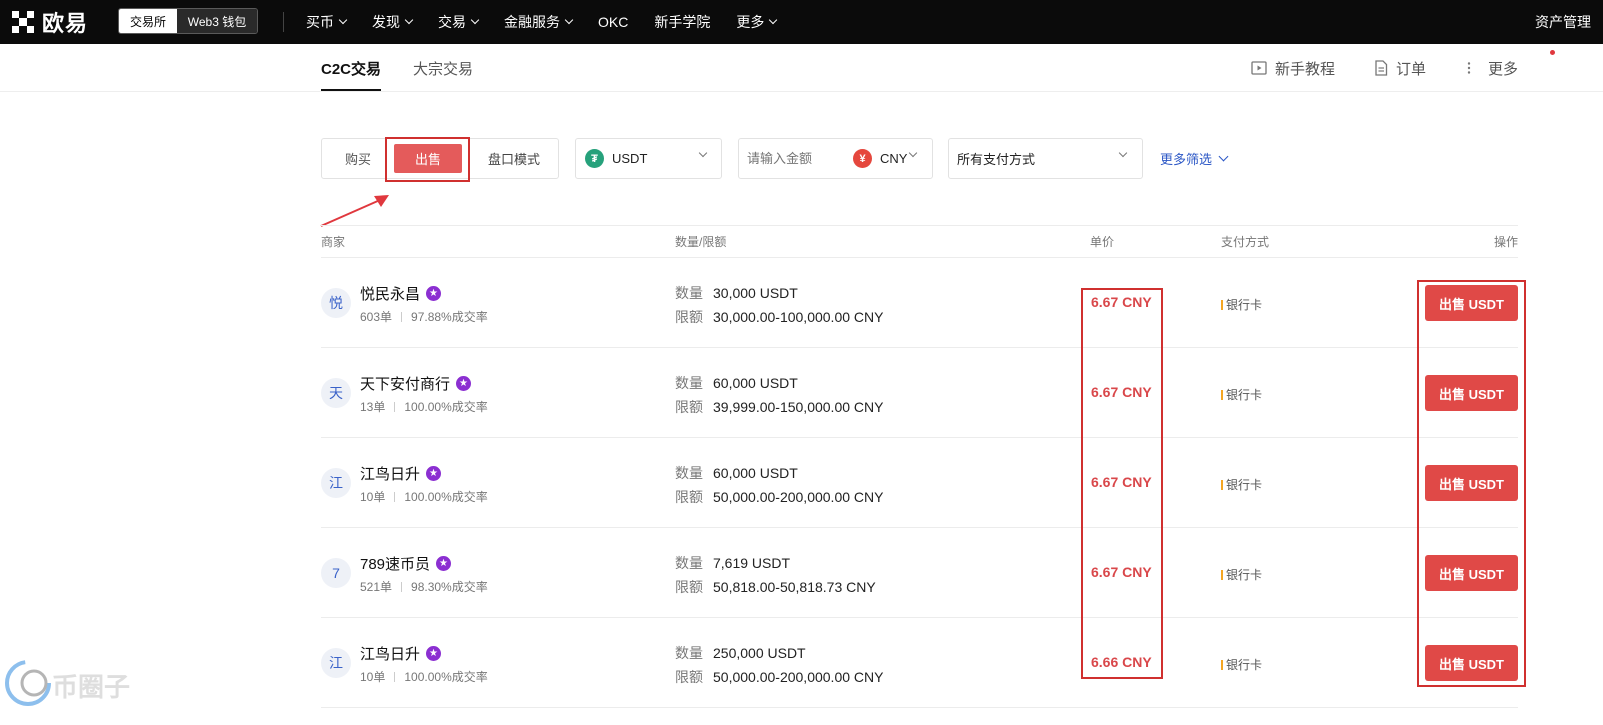 The image size is (1603, 725). I want to click on nav-item-more: 更多, so click(757, 22).